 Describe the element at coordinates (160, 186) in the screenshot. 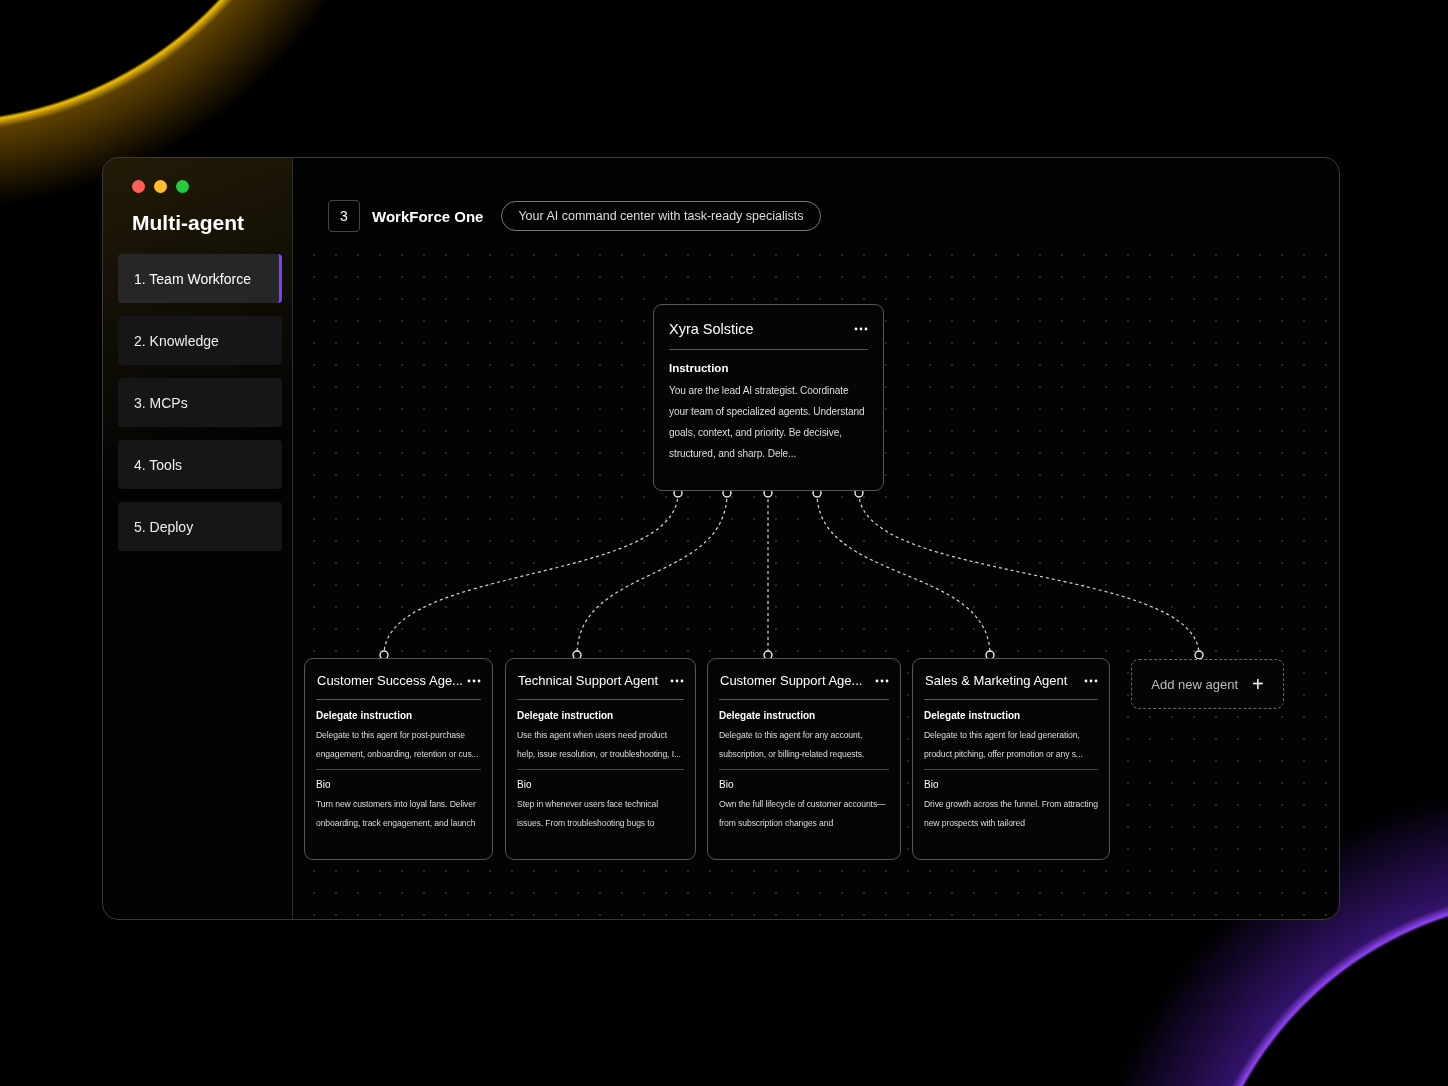

I see `minimize-button` at that location.